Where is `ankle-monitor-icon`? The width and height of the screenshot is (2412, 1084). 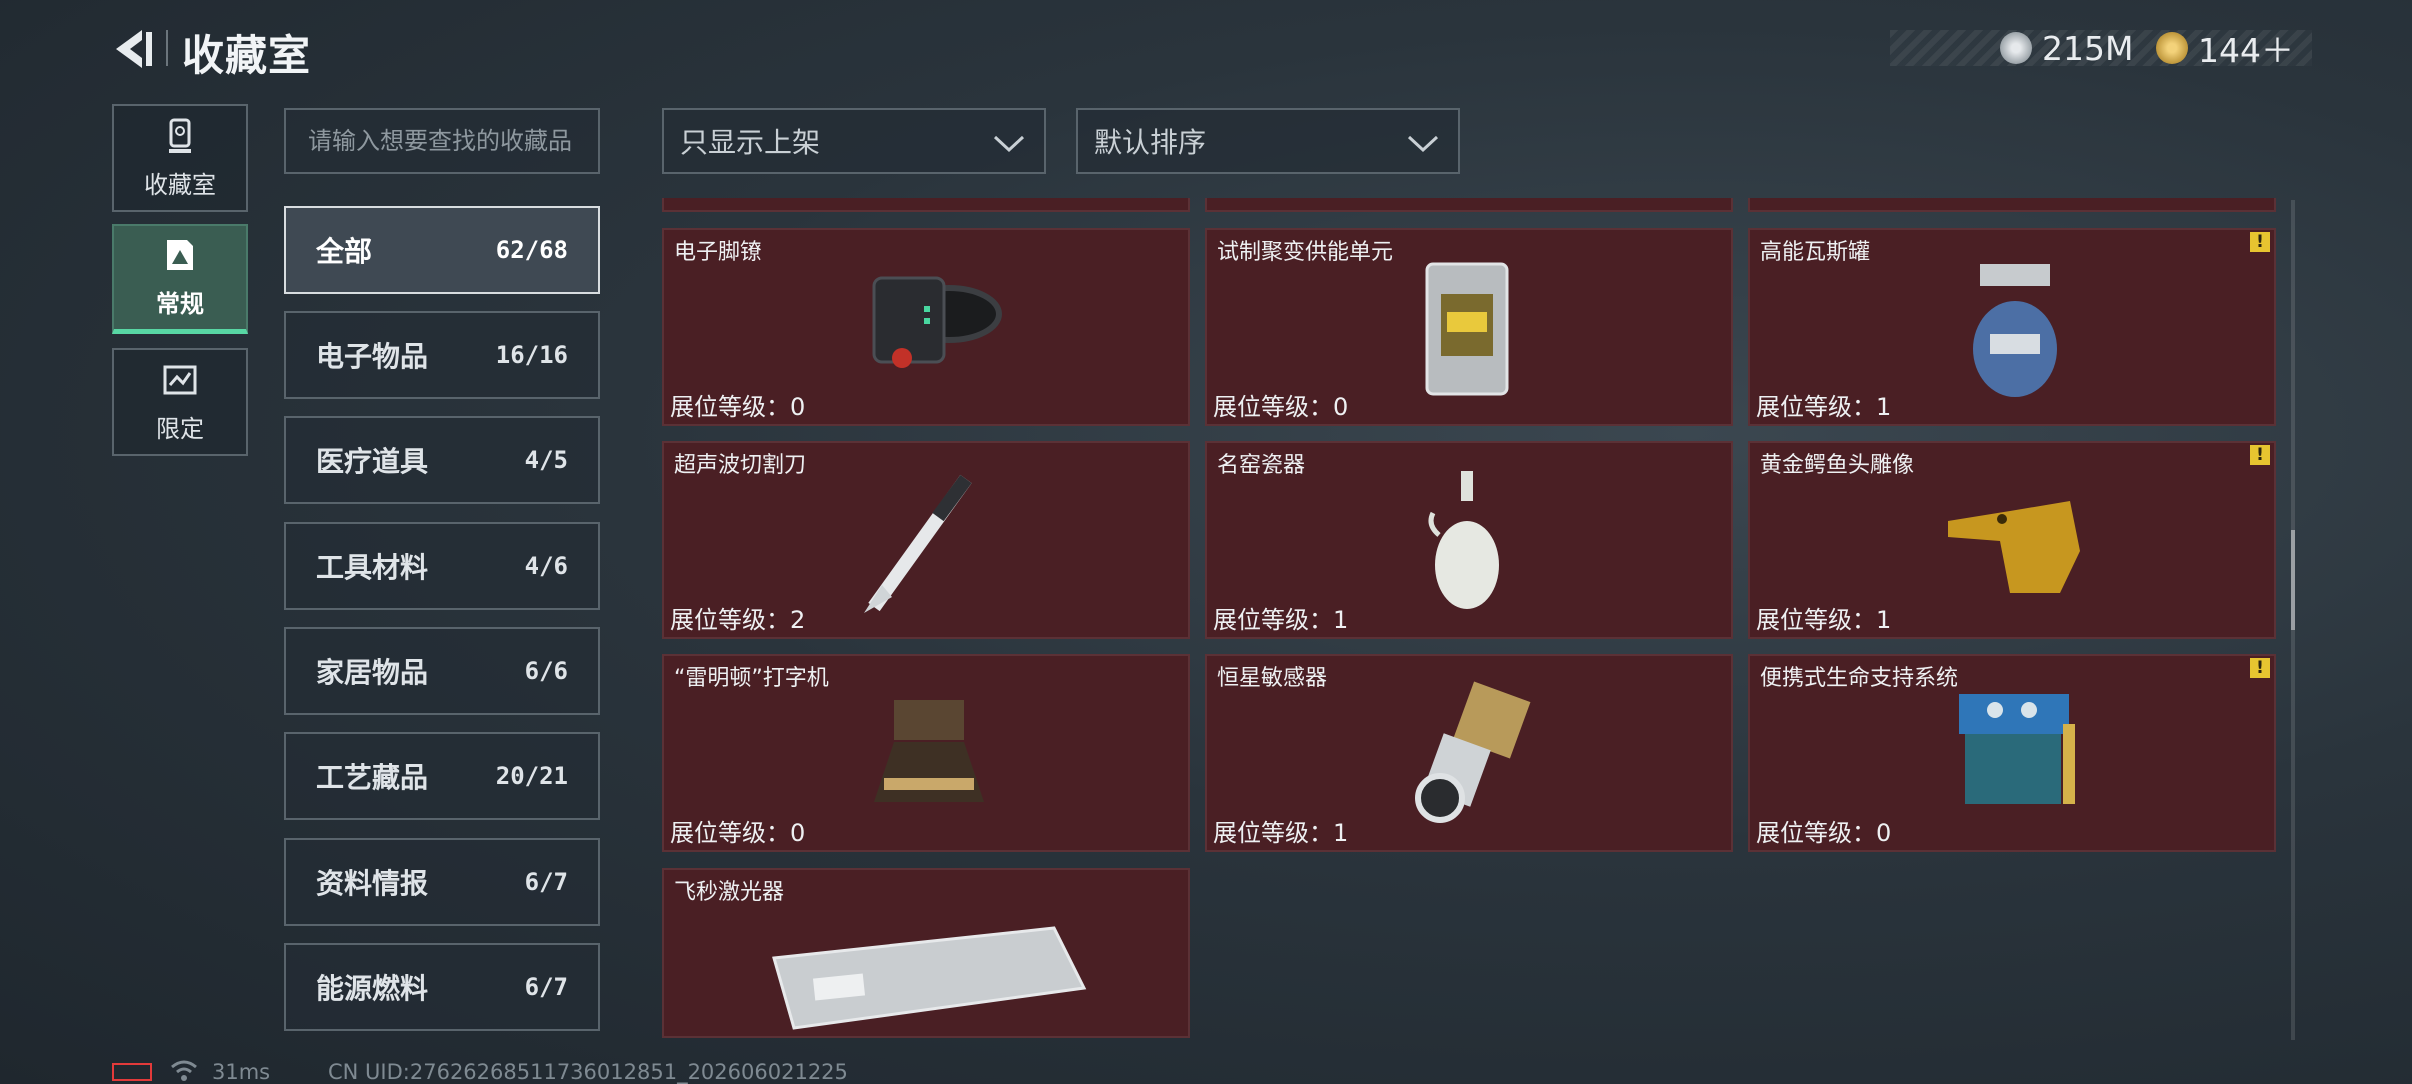
ankle-monitor-icon is located at coordinates (937, 322).